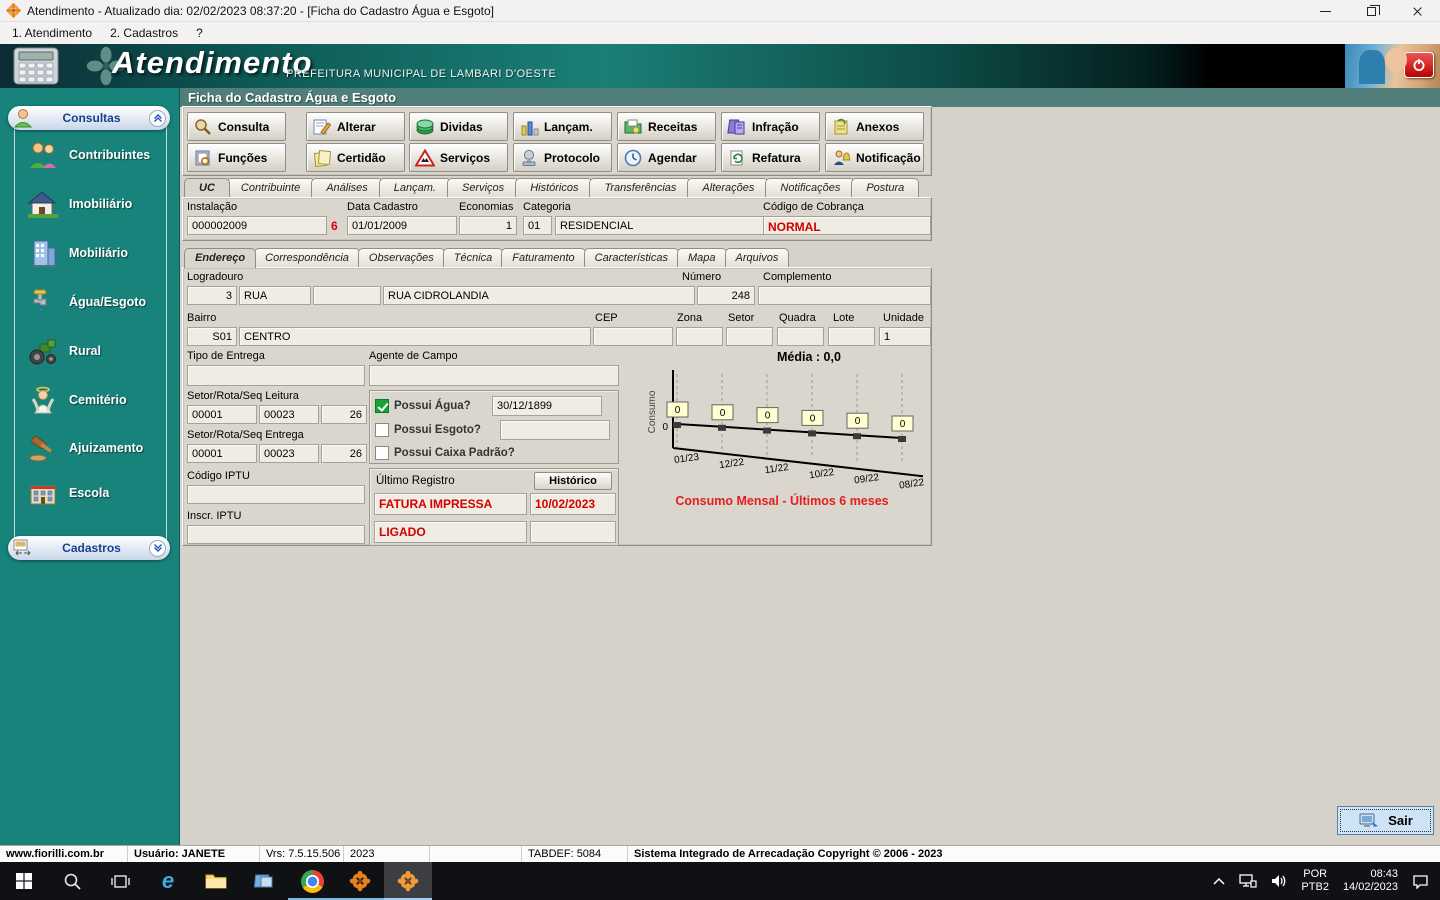 This screenshot has width=1440, height=900. Describe the element at coordinates (543, 258) in the screenshot. I see `subtab-faturamento: Faturamento` at that location.